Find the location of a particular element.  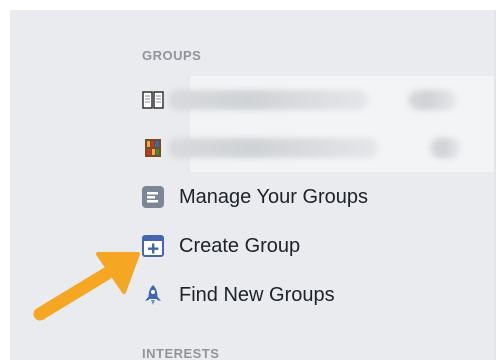

manage-groups-icon is located at coordinates (153, 197).